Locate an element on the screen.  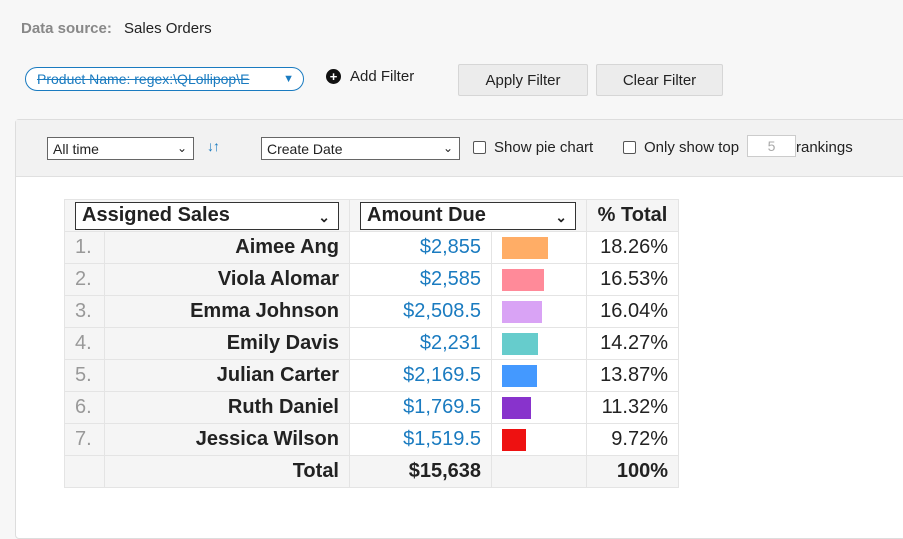
total-rank-cell is located at coordinates (84, 471).